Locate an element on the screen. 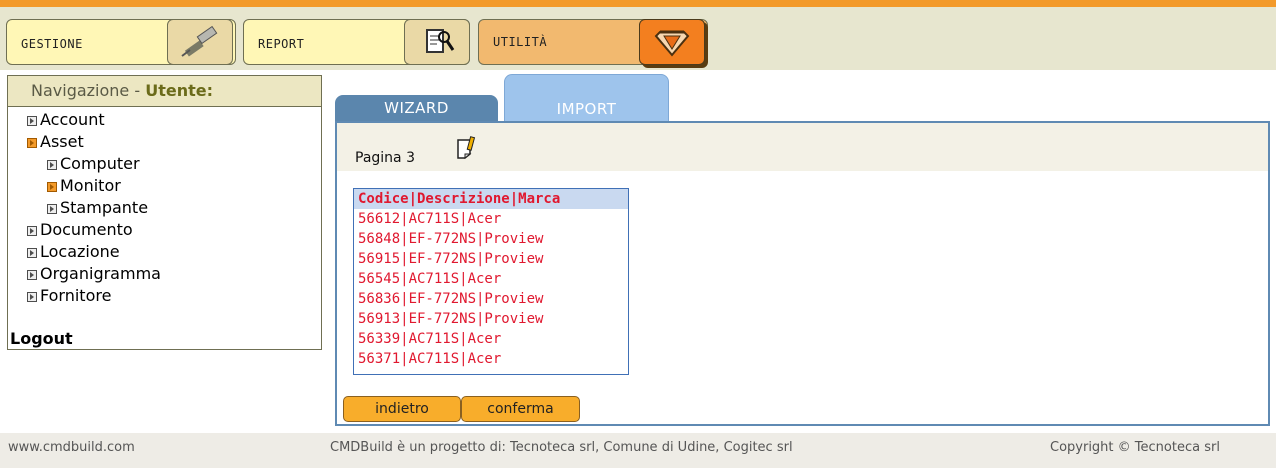  navigation-title-user: Utente: is located at coordinates (179, 90).